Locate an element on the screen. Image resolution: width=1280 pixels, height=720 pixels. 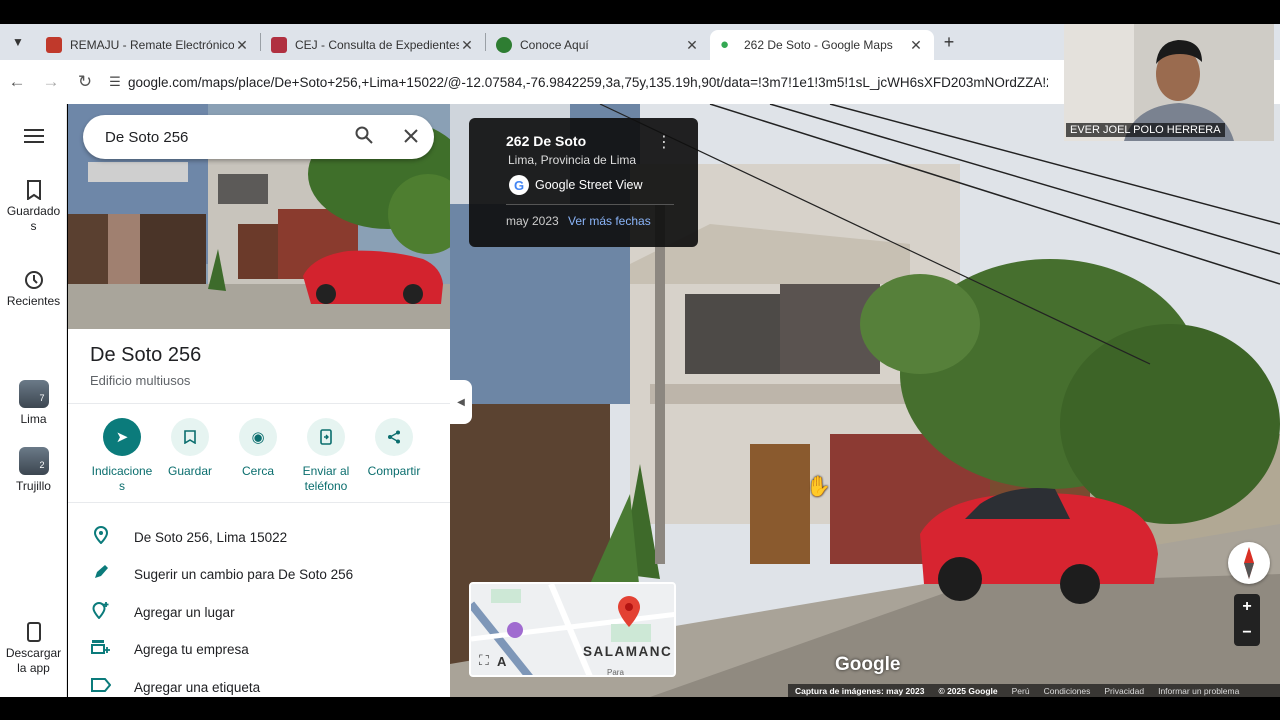
add-place-icon is located at coordinates (101, 612).